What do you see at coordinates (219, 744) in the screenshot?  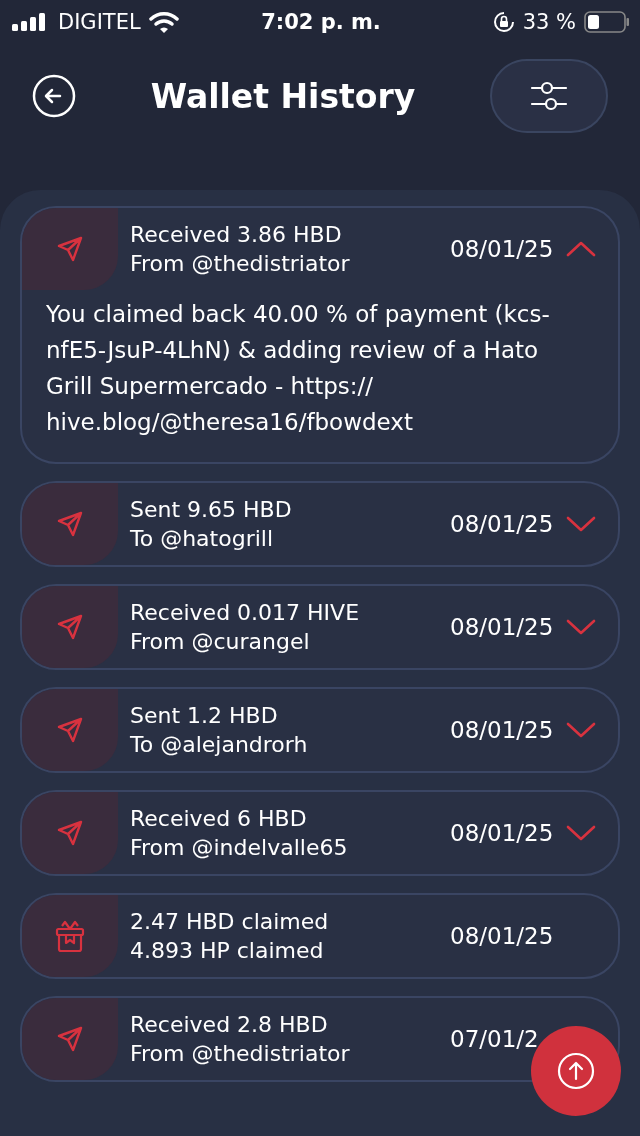 I see `transaction-detail: To @alejandrorh` at bounding box center [219, 744].